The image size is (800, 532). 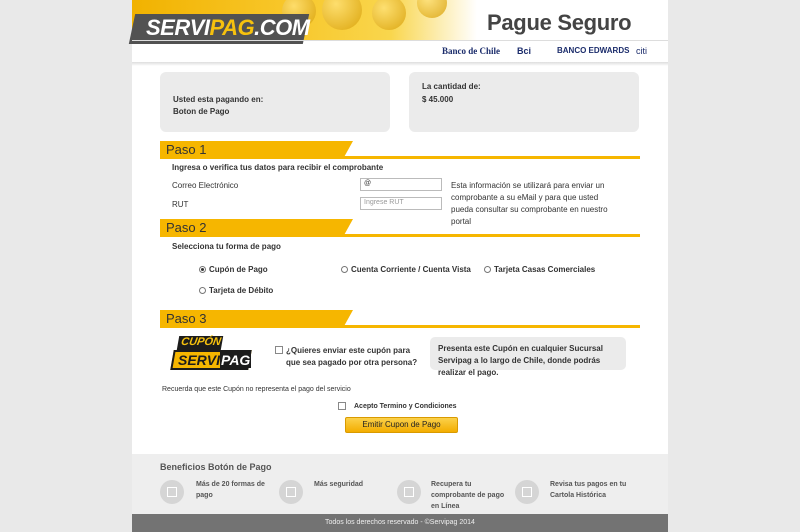 What do you see at coordinates (401, 184) in the screenshot?
I see `email-field: @` at bounding box center [401, 184].